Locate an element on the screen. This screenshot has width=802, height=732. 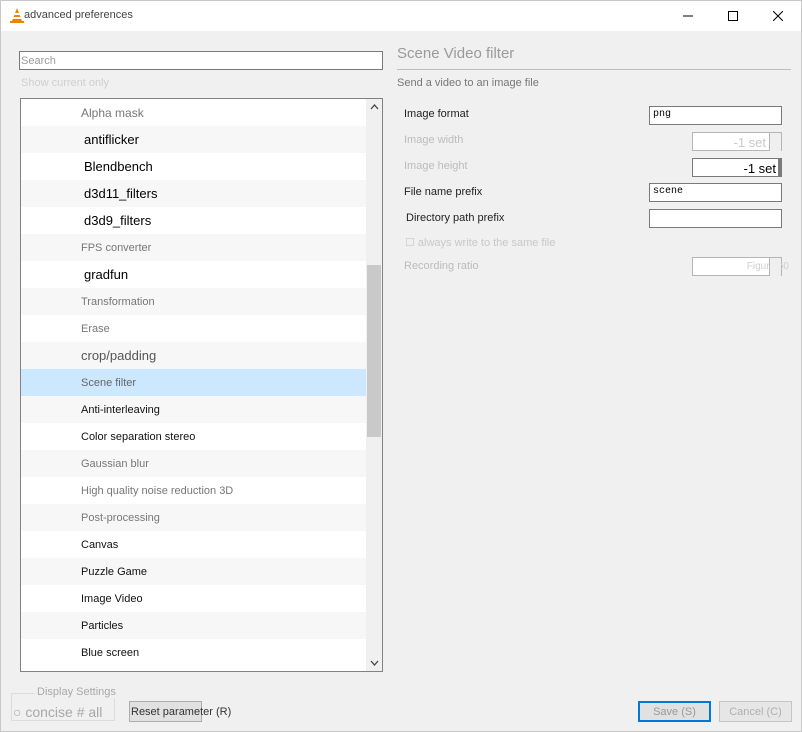
tree-item-label: Image Video is located at coordinates (112, 598).